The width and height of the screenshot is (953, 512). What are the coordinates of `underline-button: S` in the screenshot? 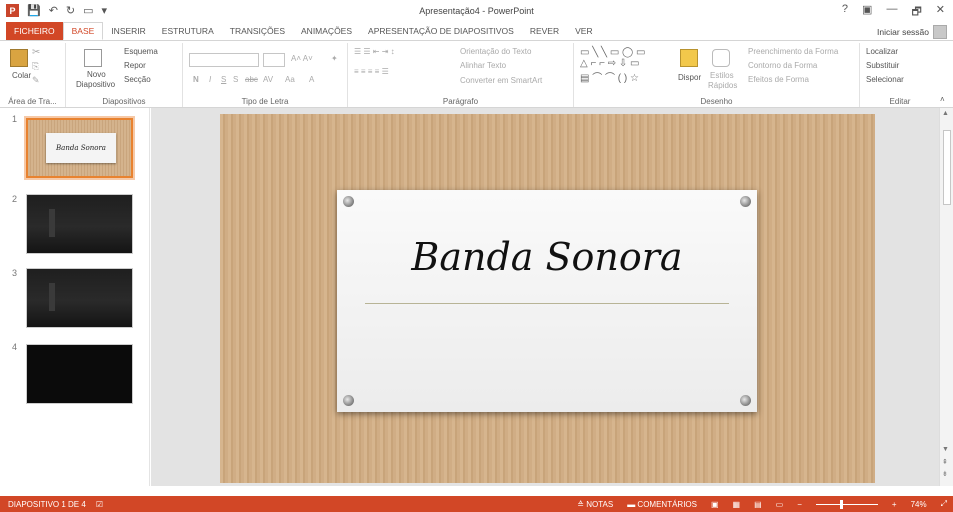 It's located at (223, 79).